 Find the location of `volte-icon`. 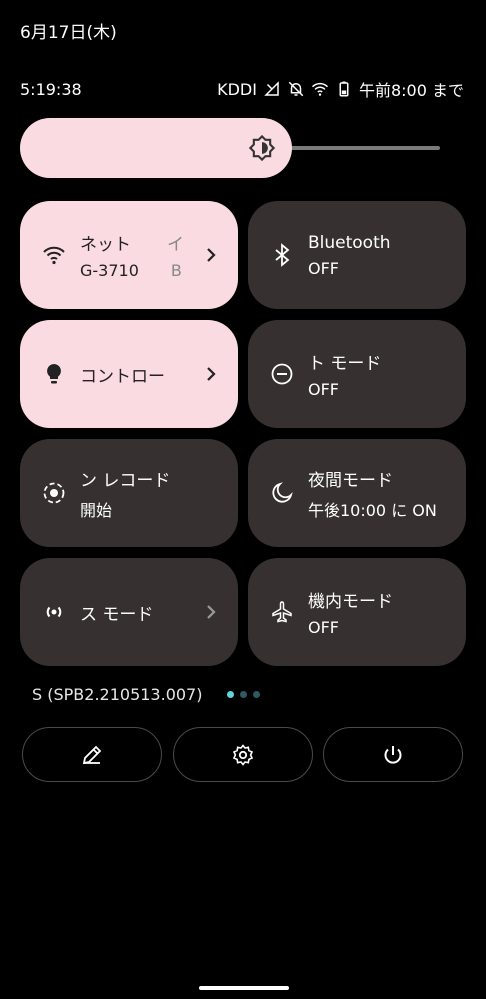

volte-icon is located at coordinates (272, 89).